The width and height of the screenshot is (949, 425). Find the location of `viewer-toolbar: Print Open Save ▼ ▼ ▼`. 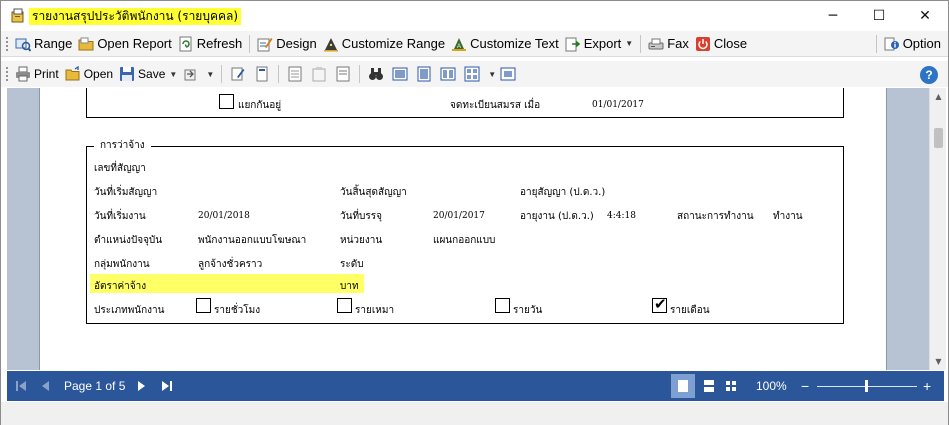

viewer-toolbar: Print Open Save ▼ ▼ ▼ is located at coordinates (474, 74).